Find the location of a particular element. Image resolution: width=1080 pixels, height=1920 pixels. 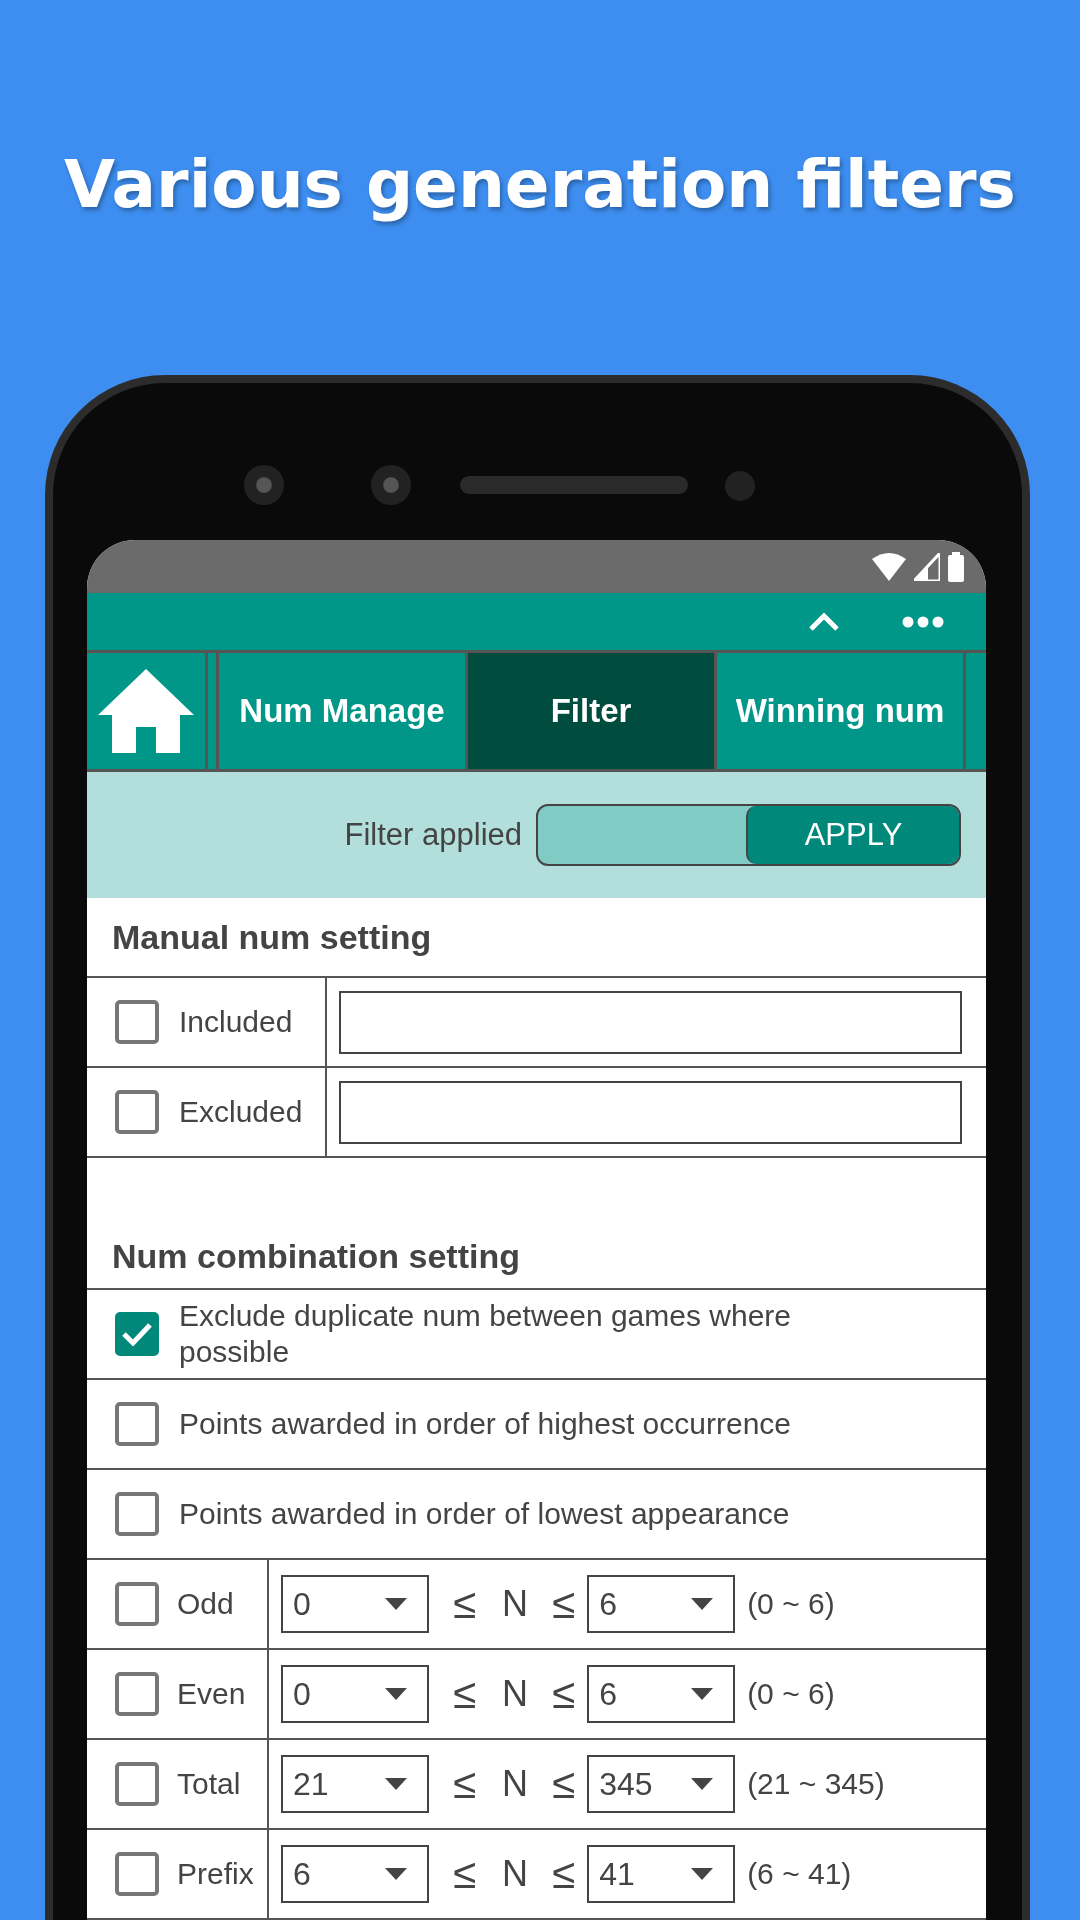

home-icon is located at coordinates (146, 711).